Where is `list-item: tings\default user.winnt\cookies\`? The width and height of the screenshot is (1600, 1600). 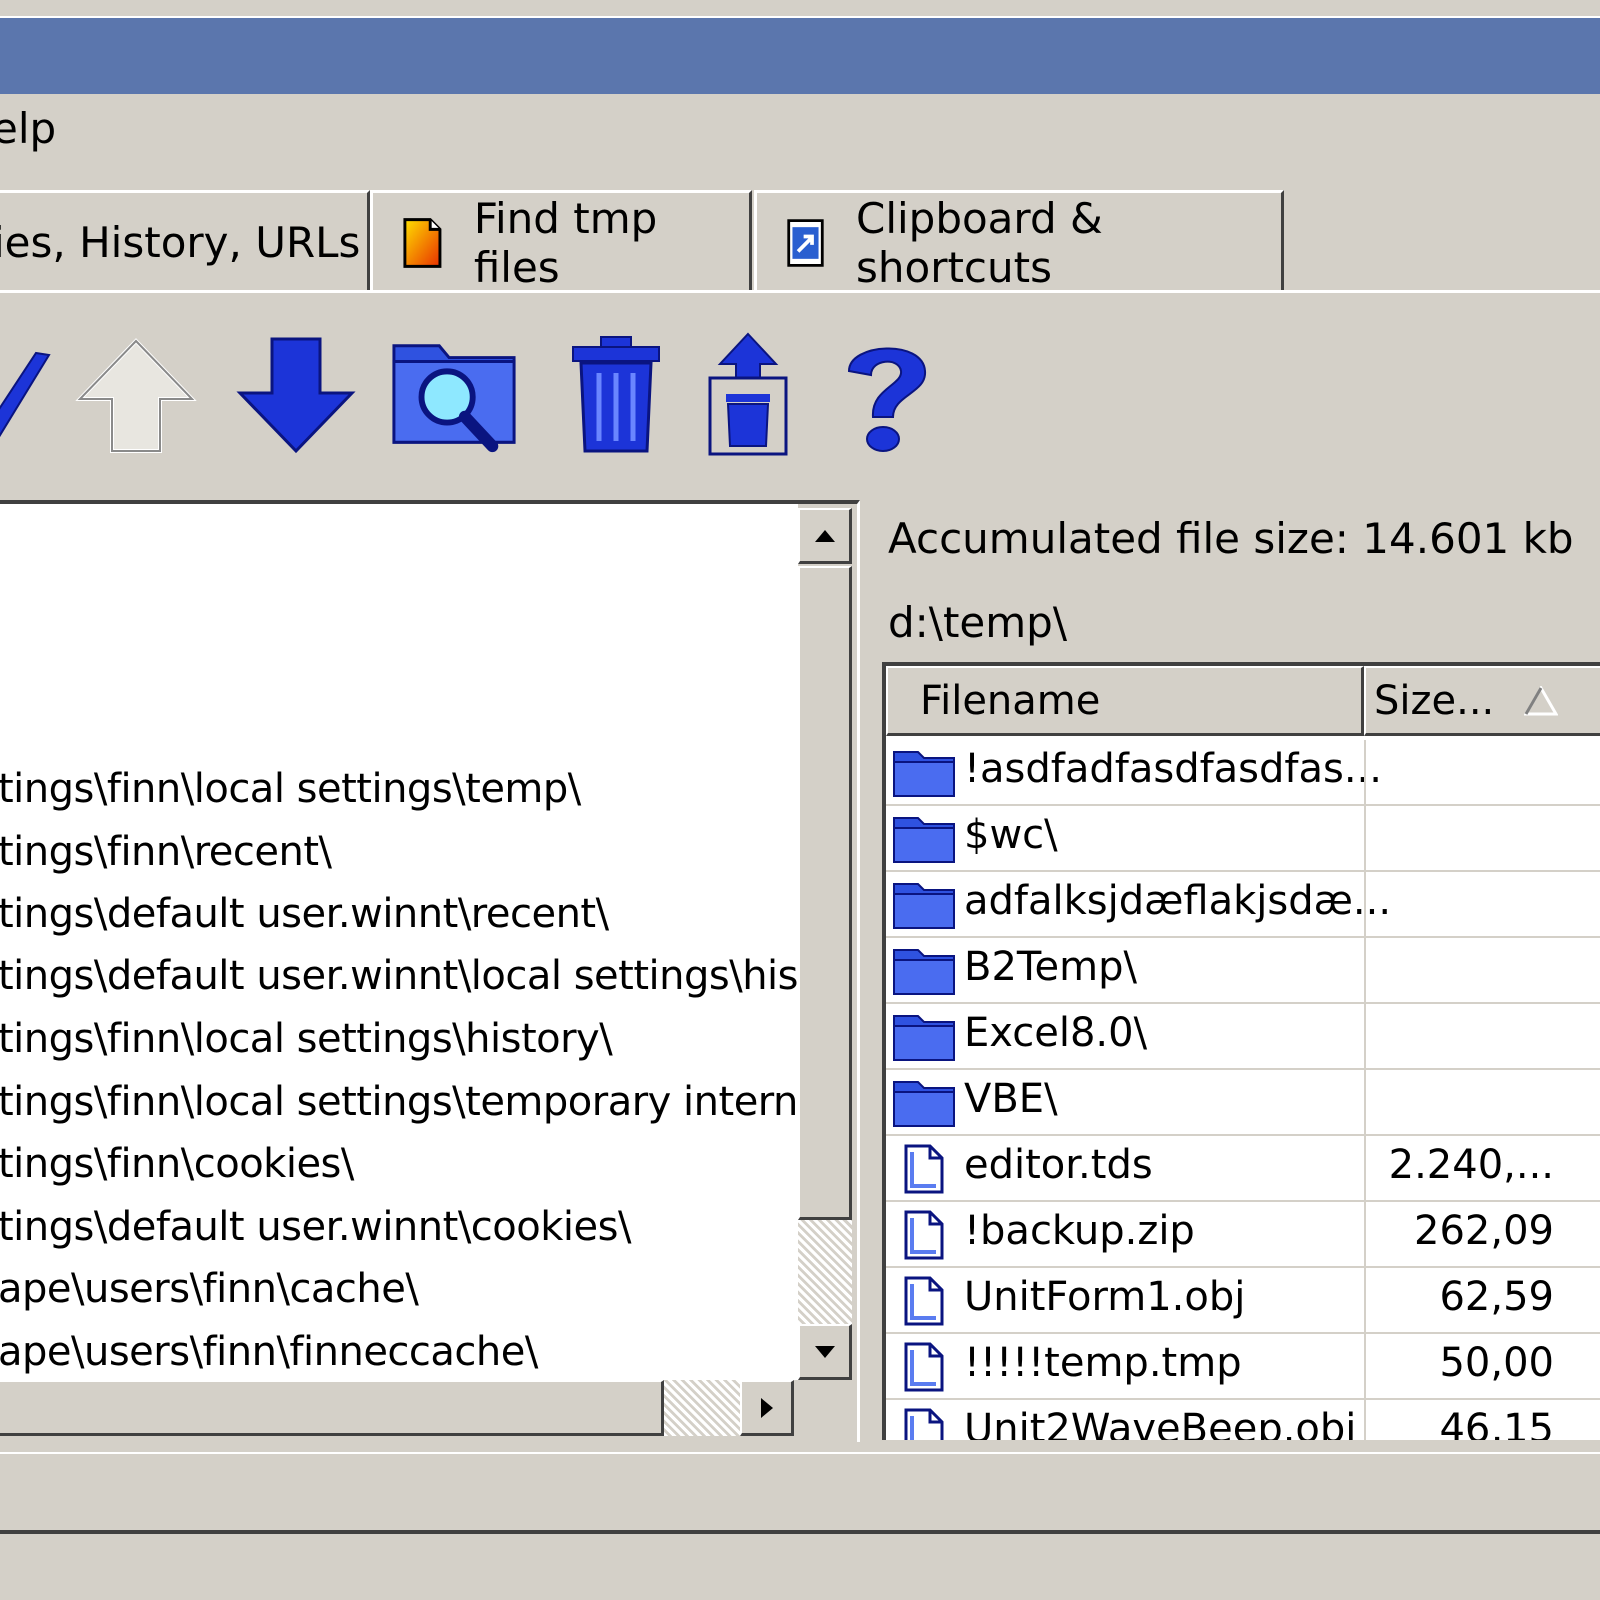 list-item: tings\default user.winnt\cookies\ is located at coordinates (315, 1227).